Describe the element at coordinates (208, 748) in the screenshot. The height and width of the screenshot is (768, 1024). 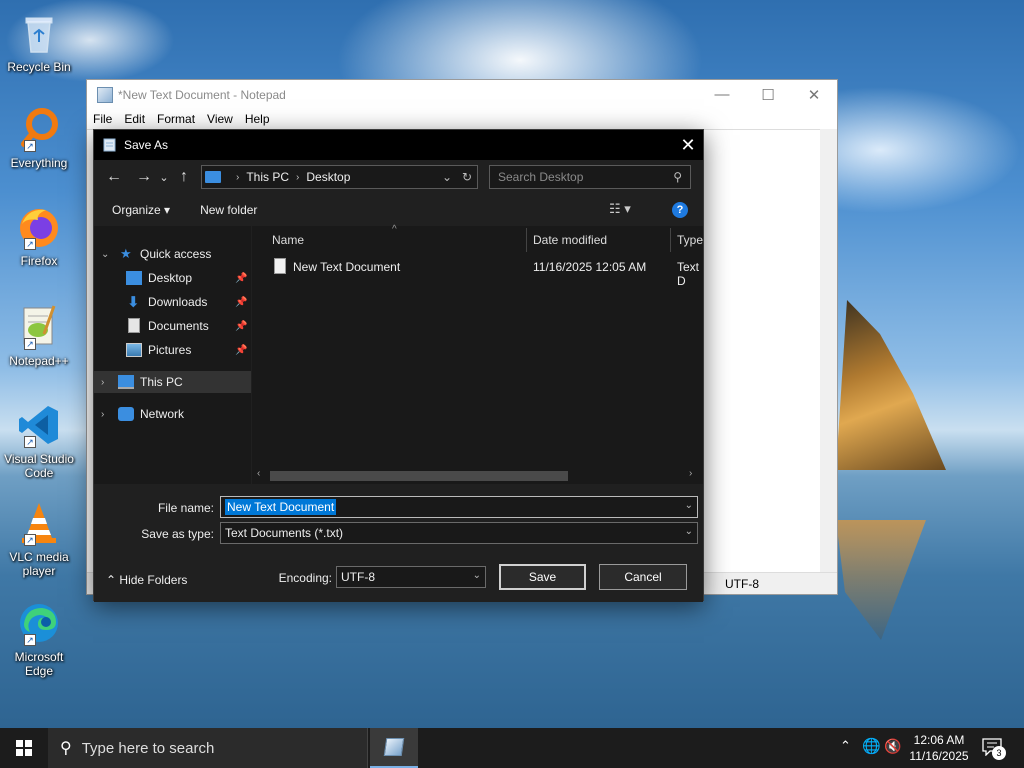
I see `taskbar-search-box: ⚲ Type here to search` at that location.